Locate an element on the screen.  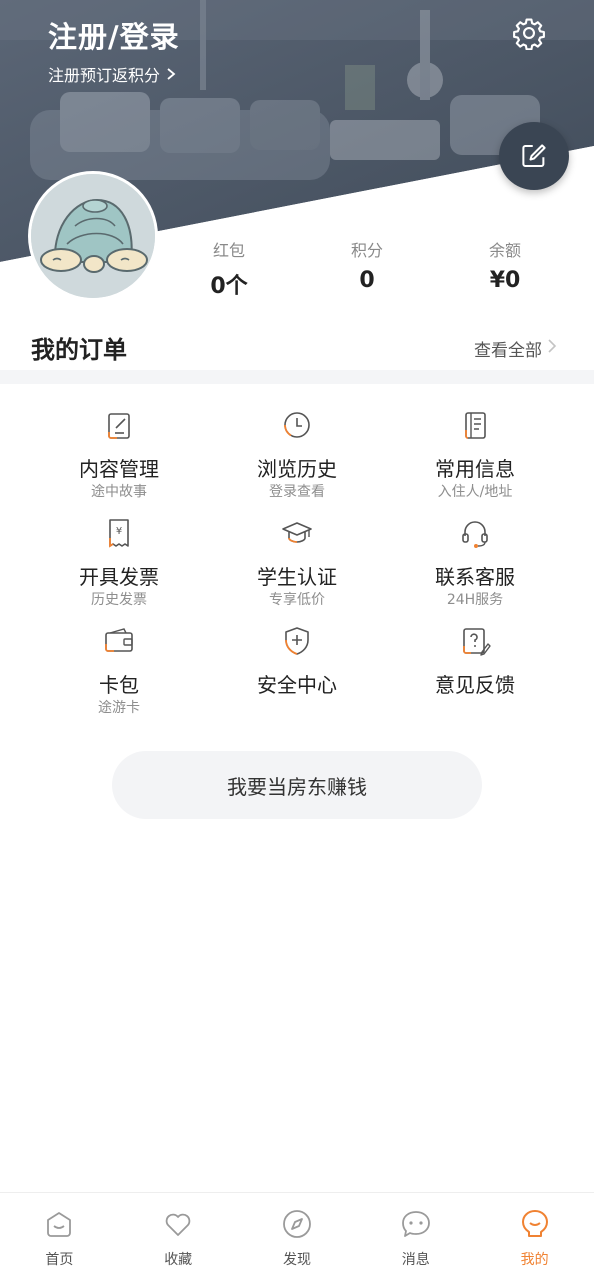
service-sublabel: 入住人/地址 is located at coordinates (475, 492).